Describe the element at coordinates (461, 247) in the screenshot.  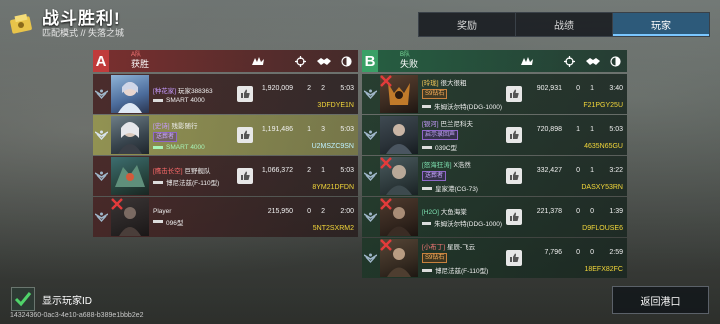
I see `player-name: 星辰-飞云` at that location.